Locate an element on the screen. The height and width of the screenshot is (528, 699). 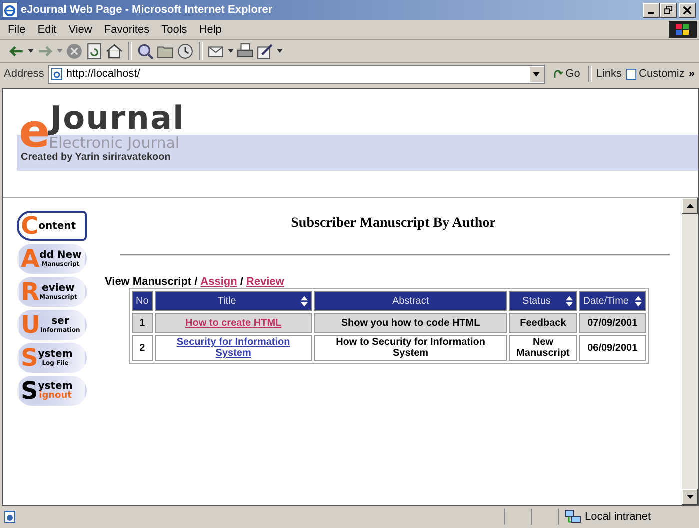
window-title: eJournal Web Page - Microsoft Internet Explorer is located at coordinates (147, 10).